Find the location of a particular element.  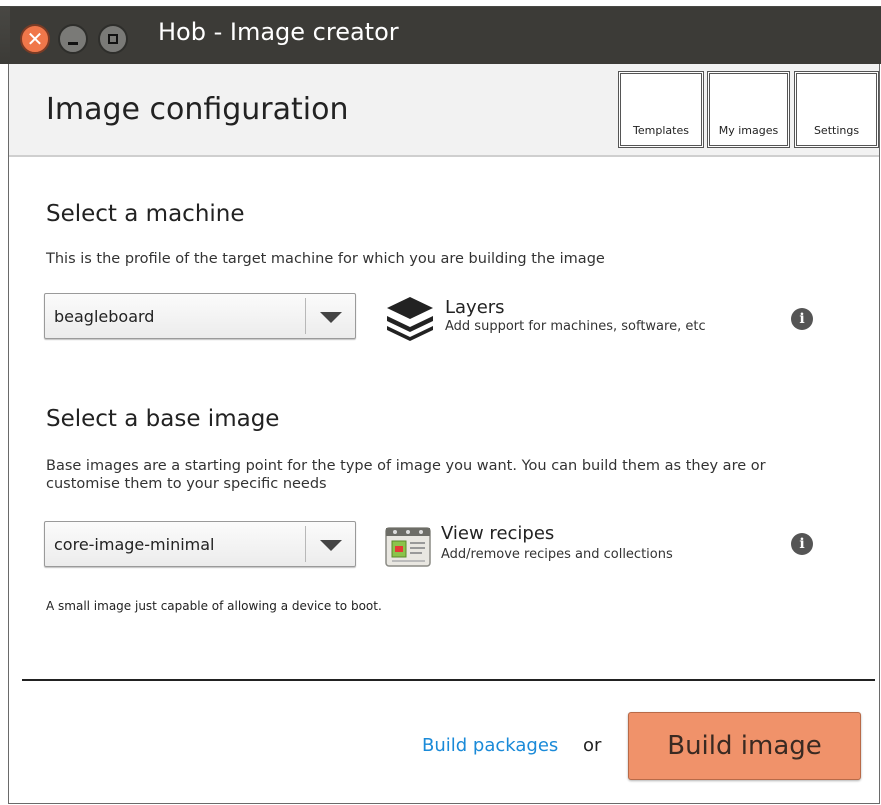

minimize-button is located at coordinates (73, 39).